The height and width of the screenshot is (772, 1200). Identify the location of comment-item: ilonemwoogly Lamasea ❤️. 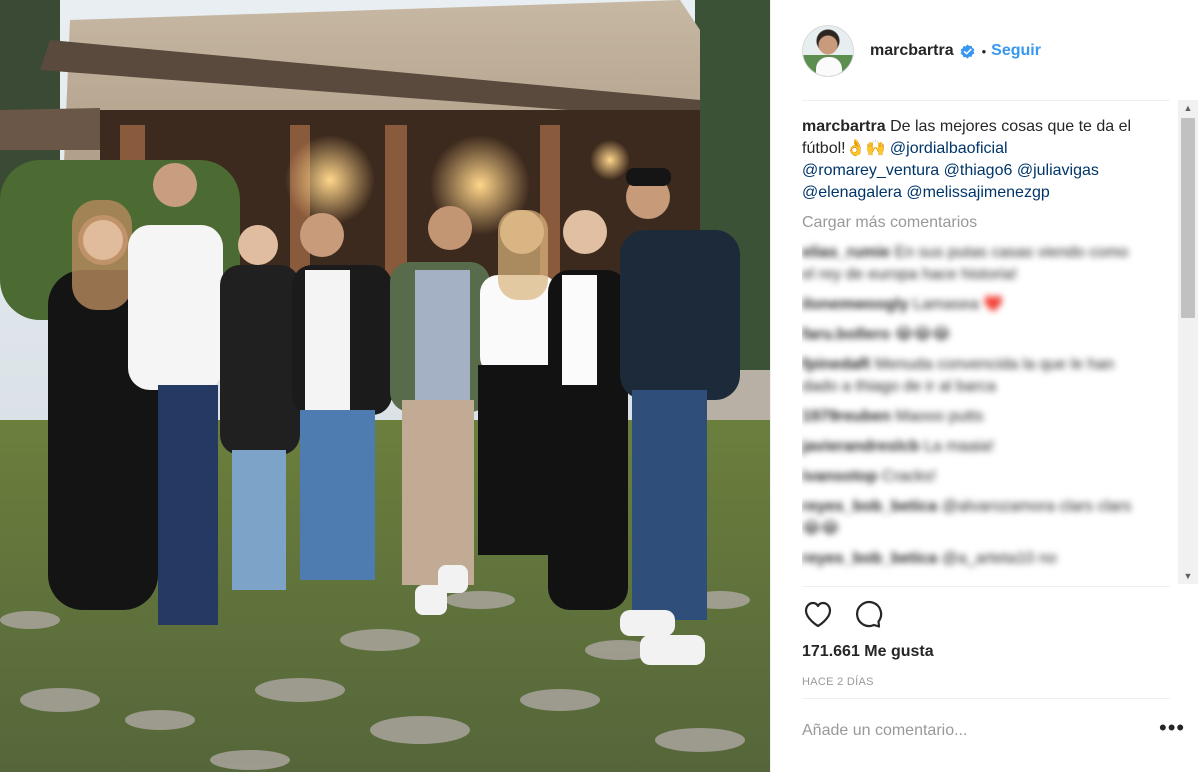
(972, 305).